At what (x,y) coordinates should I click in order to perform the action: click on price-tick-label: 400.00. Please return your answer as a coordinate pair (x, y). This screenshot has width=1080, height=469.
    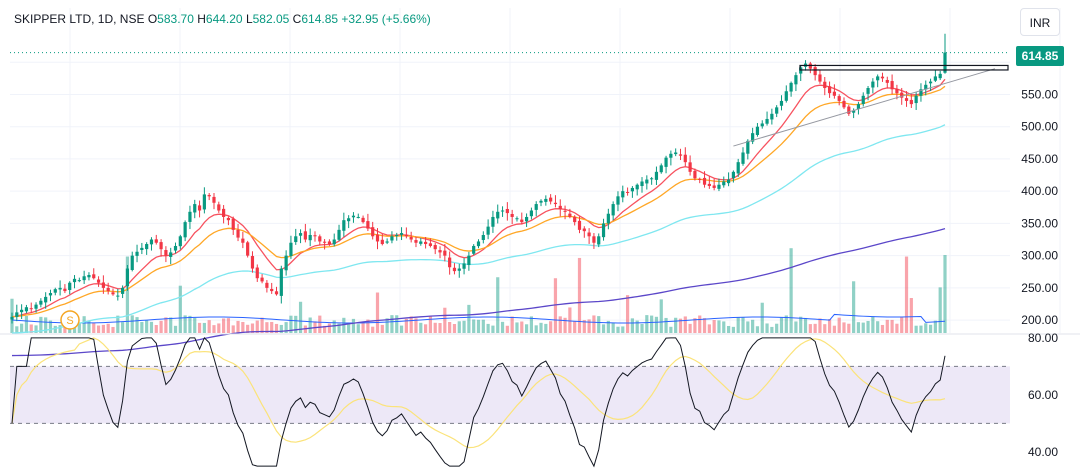
    Looking at the image, I should click on (1039, 191).